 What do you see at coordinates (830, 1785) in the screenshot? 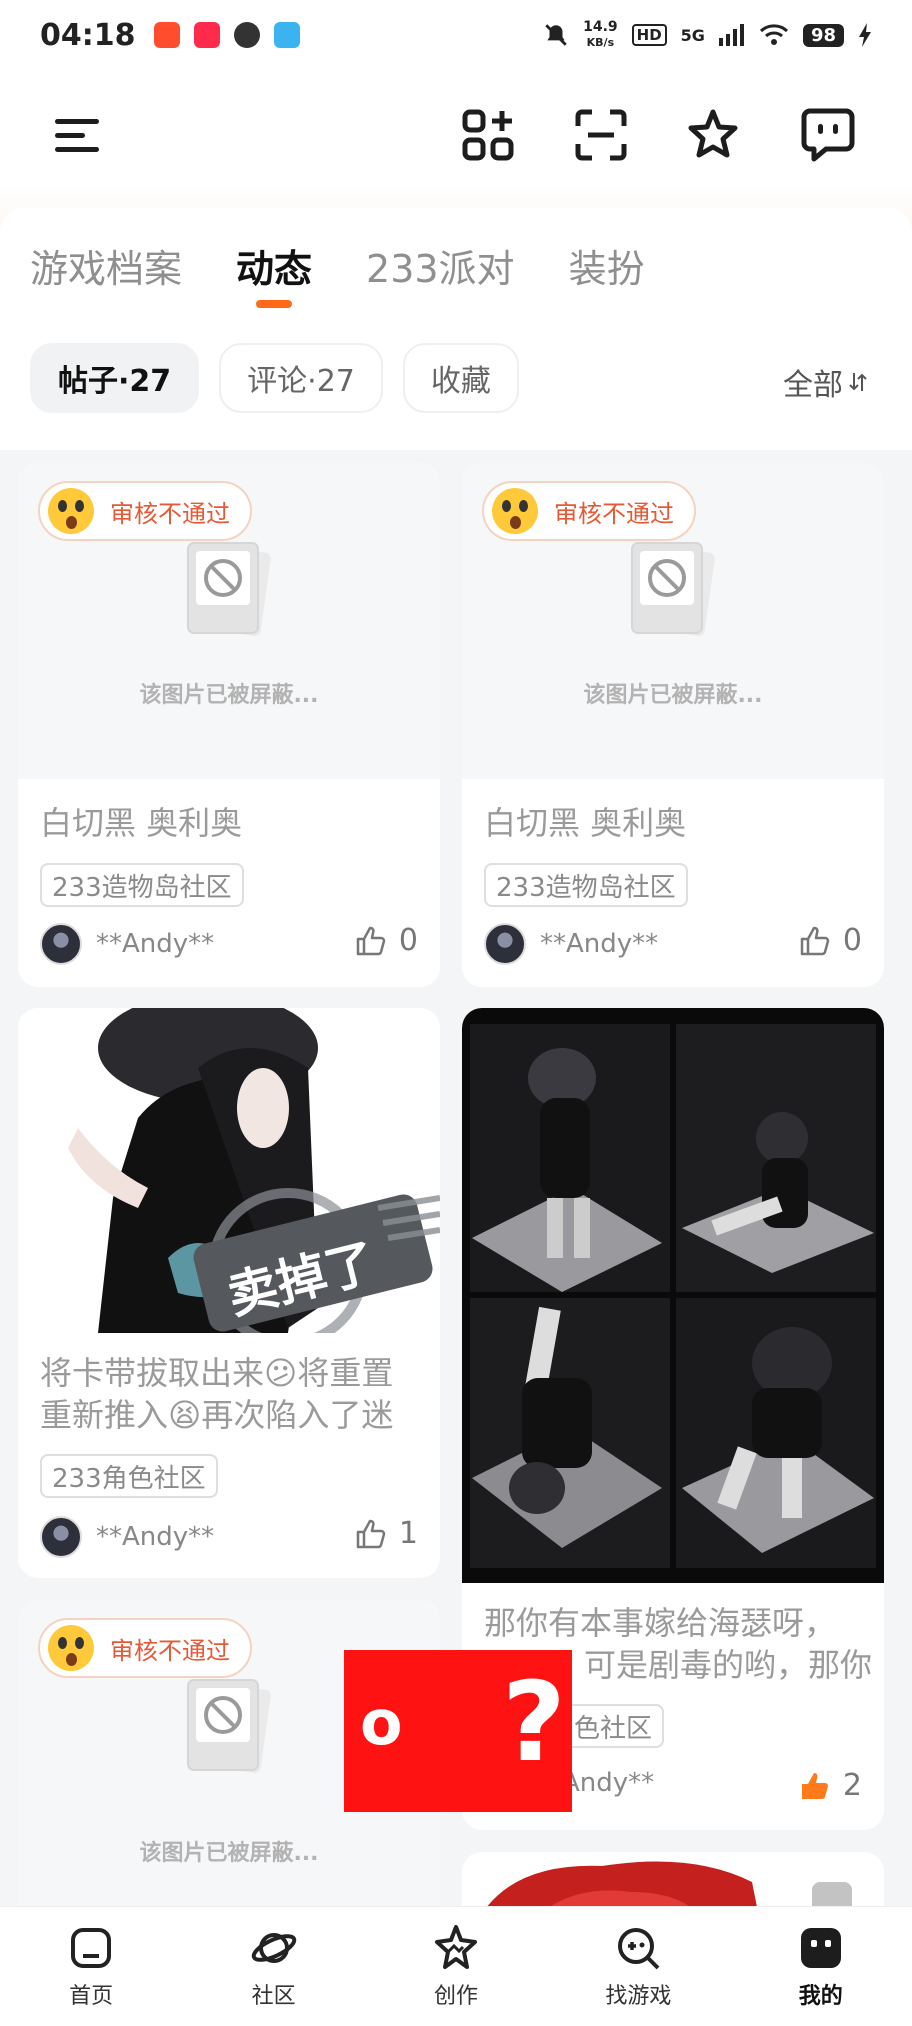
I see `like-button: 2` at bounding box center [830, 1785].